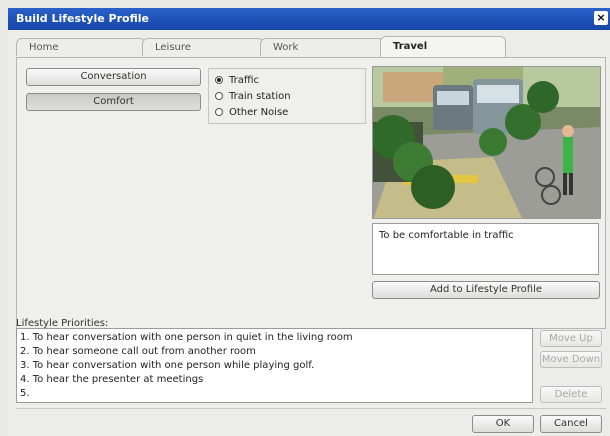 This screenshot has height=436, width=610. What do you see at coordinates (259, 112) in the screenshot?
I see `radio-label: Other Noise` at bounding box center [259, 112].